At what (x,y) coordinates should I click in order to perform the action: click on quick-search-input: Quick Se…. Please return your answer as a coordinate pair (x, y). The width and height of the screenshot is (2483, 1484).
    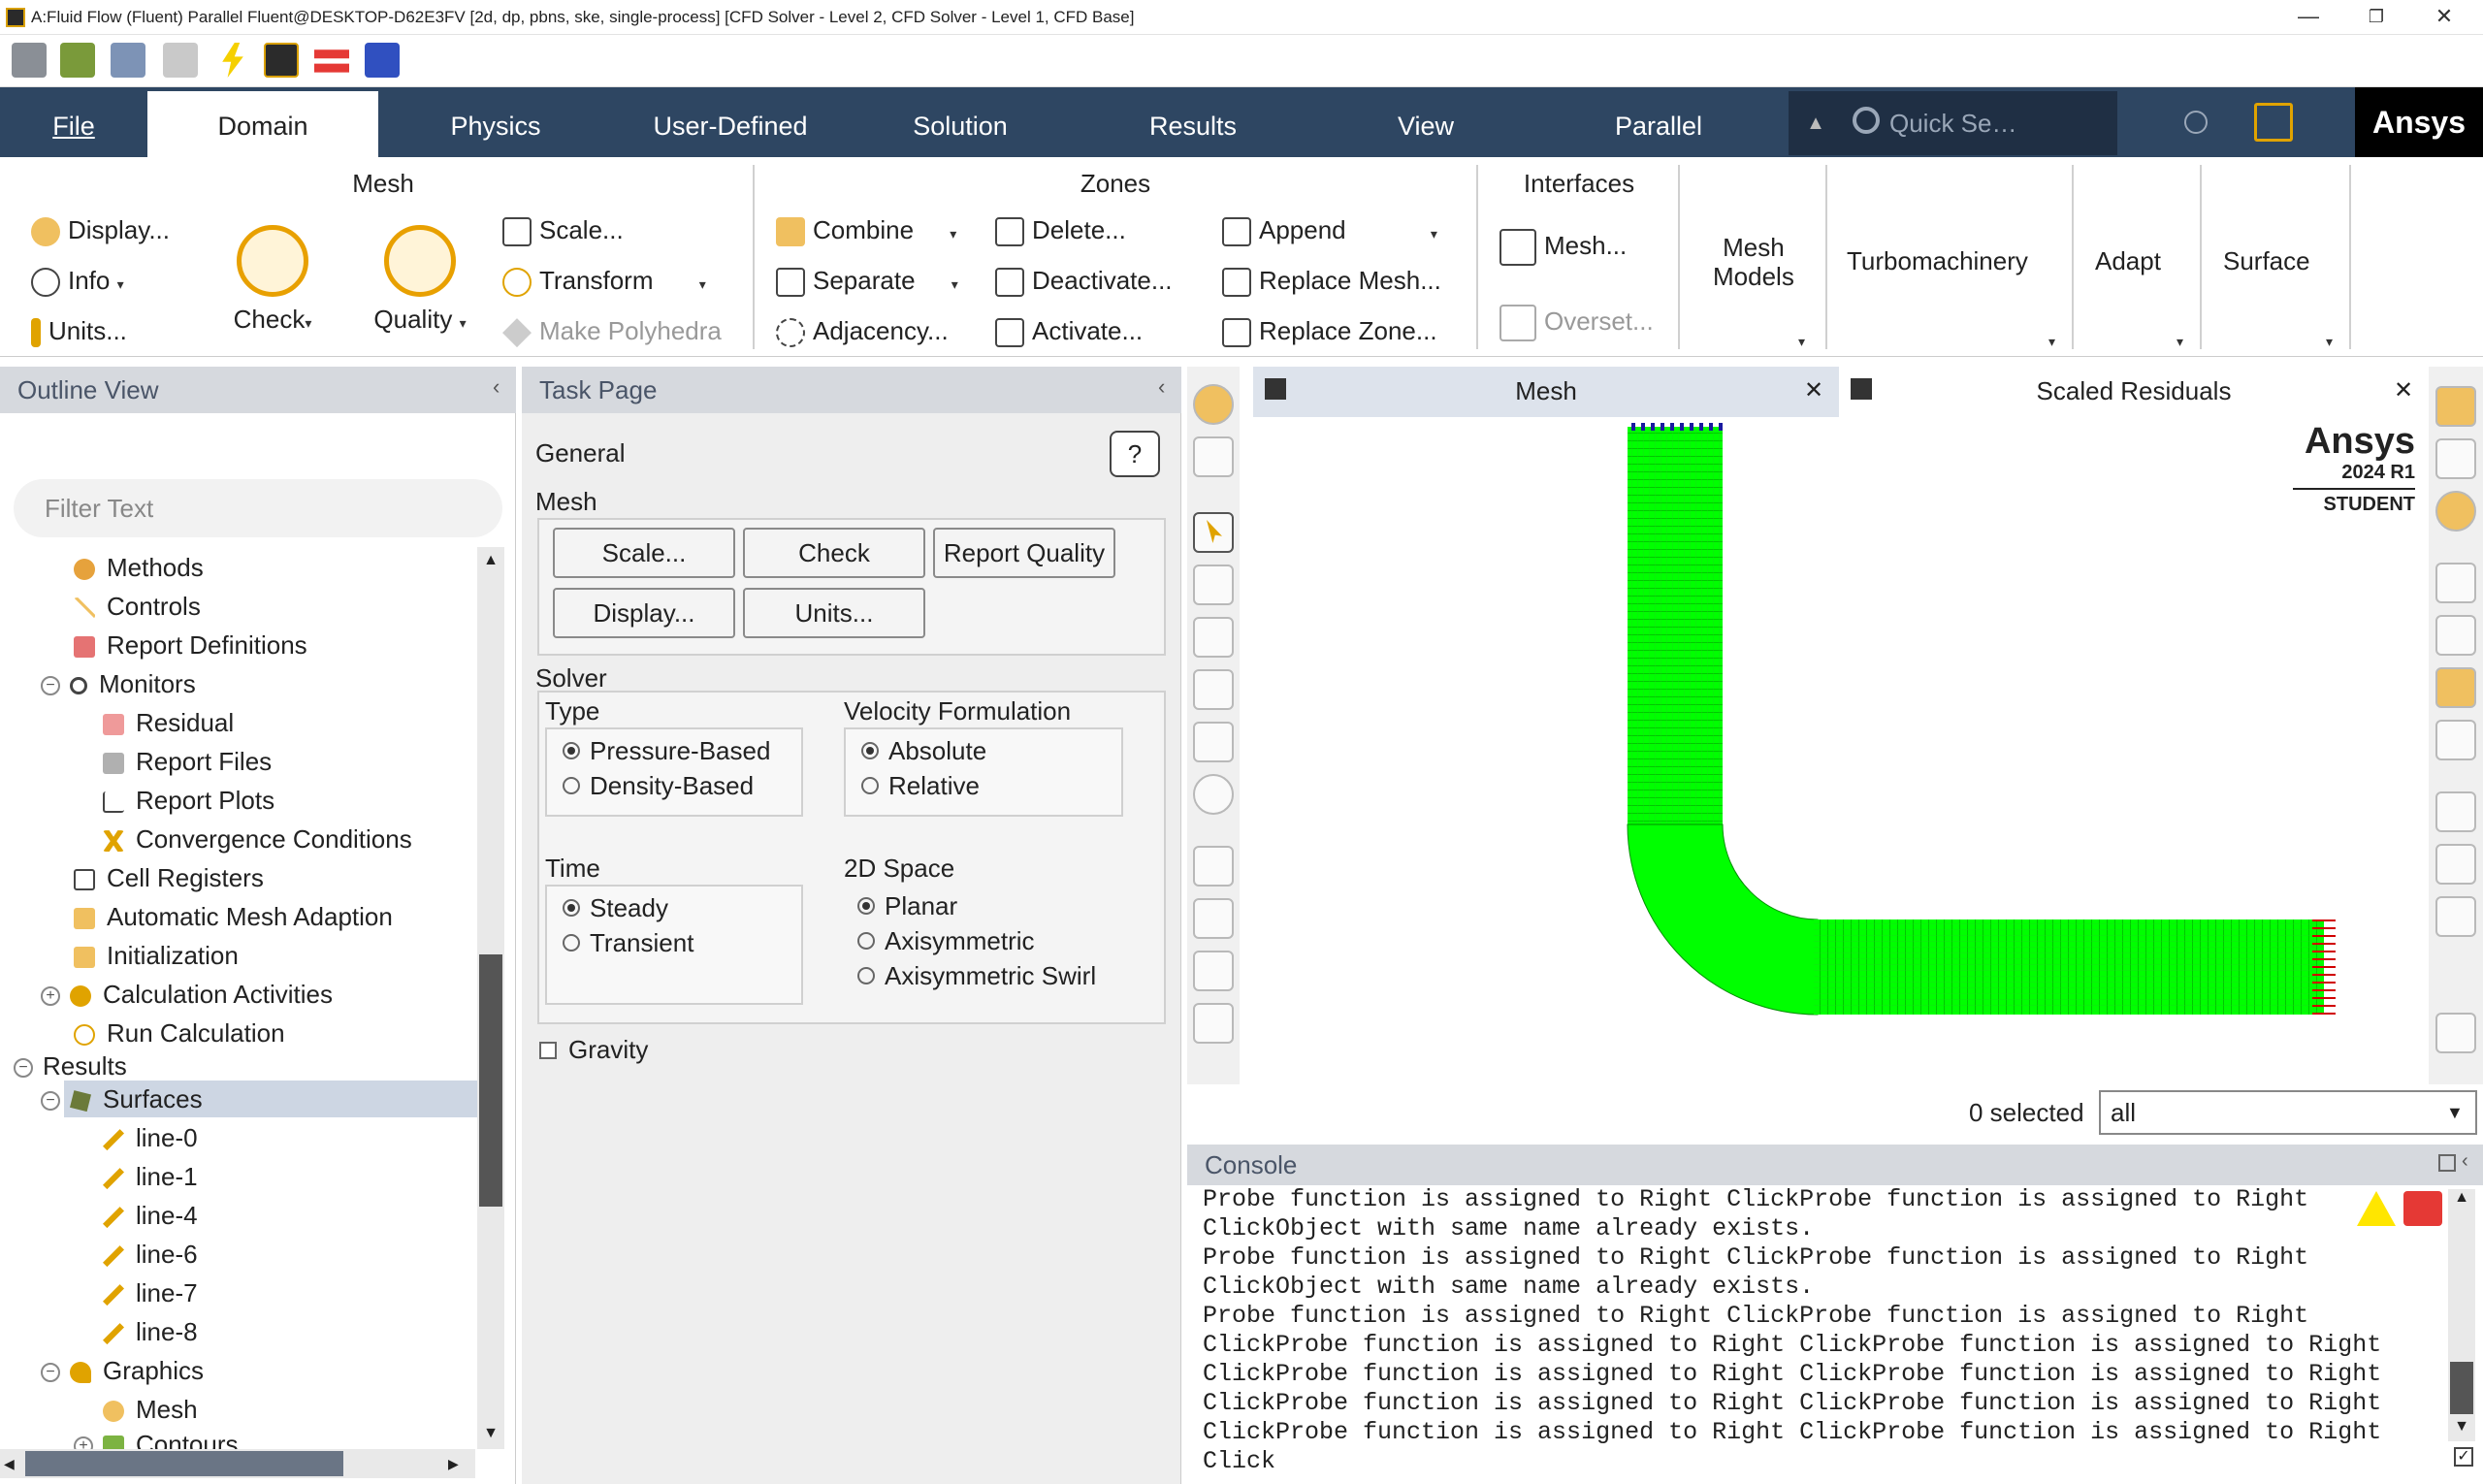
    Looking at the image, I should click on (1980, 123).